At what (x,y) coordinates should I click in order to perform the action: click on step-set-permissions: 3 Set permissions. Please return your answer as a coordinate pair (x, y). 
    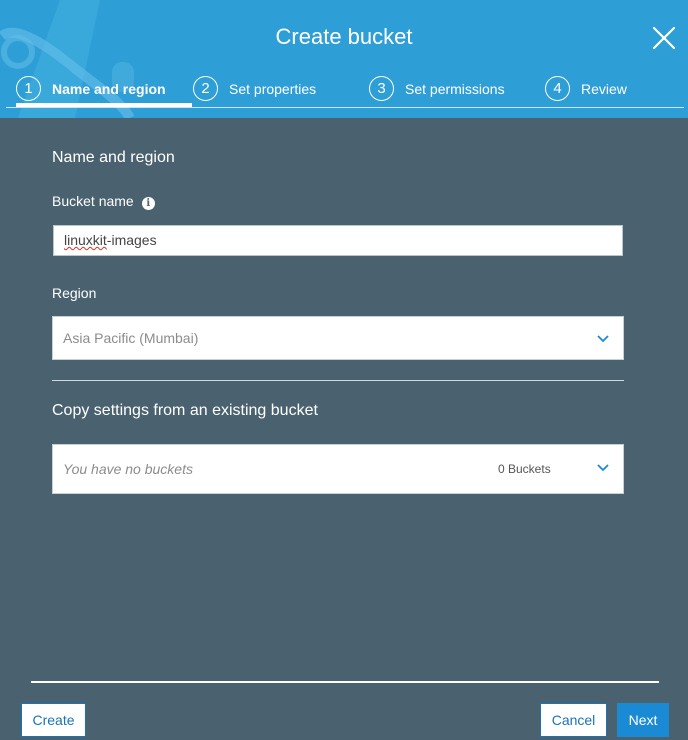
    Looking at the image, I should click on (437, 92).